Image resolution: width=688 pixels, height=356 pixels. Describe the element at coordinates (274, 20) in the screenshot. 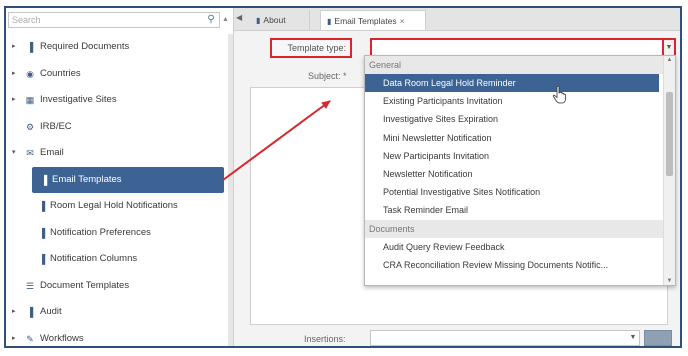

I see `tab-about-label: About` at that location.